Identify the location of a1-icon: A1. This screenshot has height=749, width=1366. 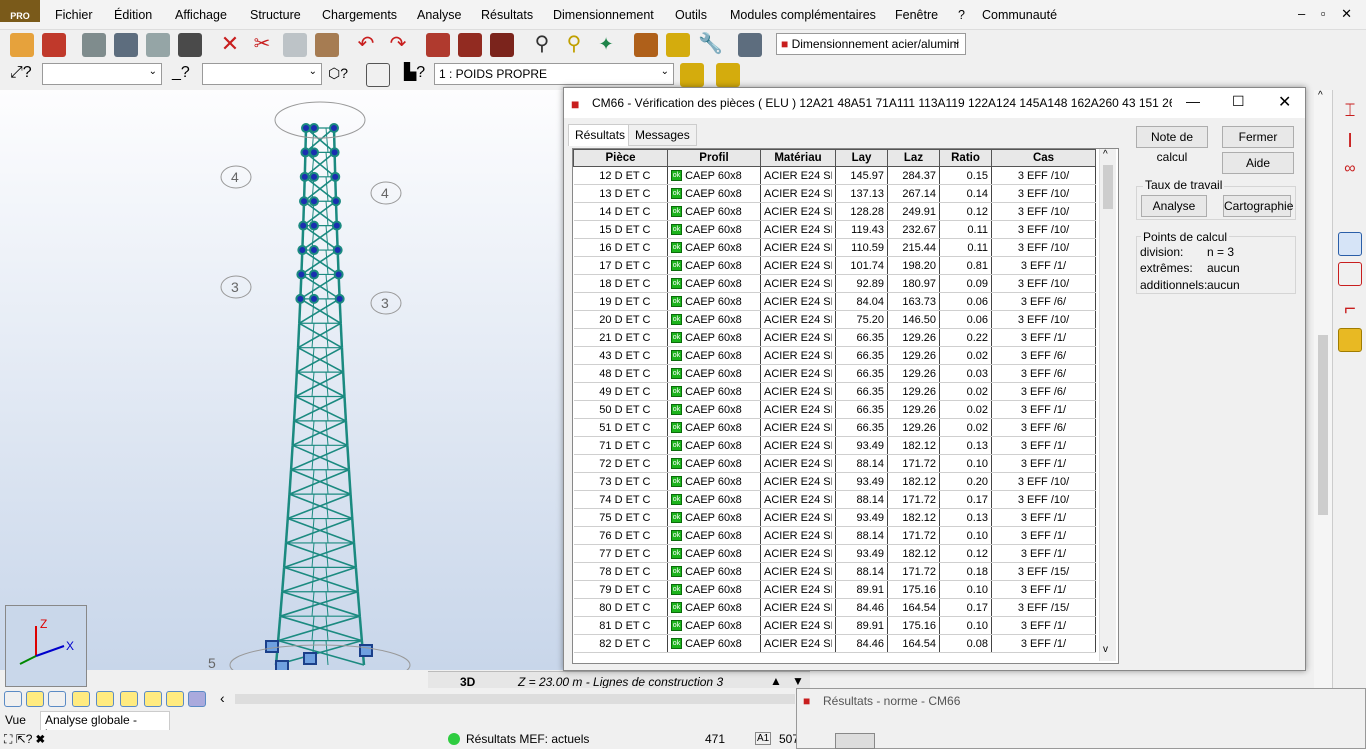
(763, 738).